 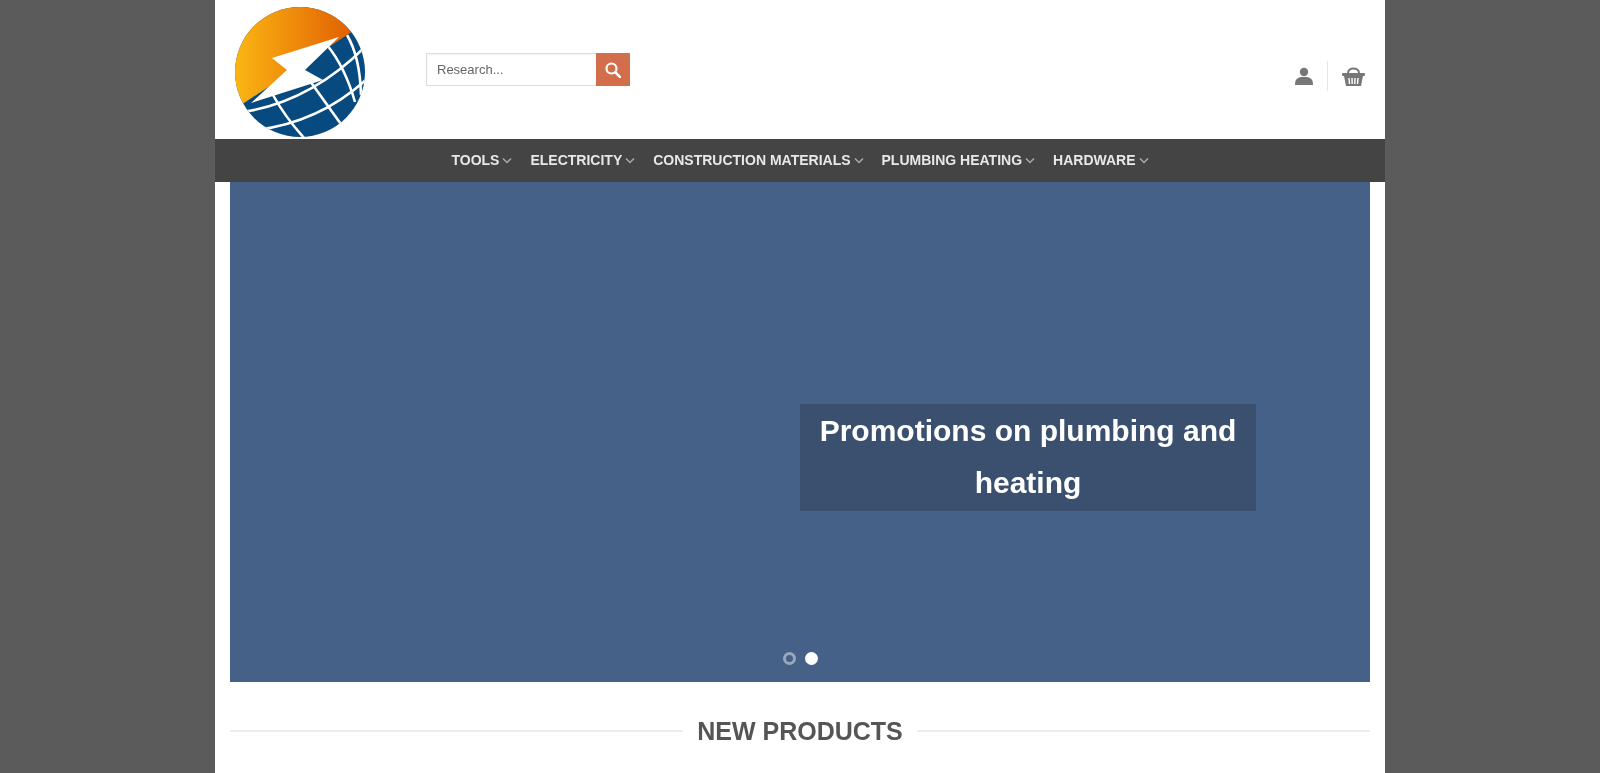 I want to click on user-icon, so click(x=1304, y=76).